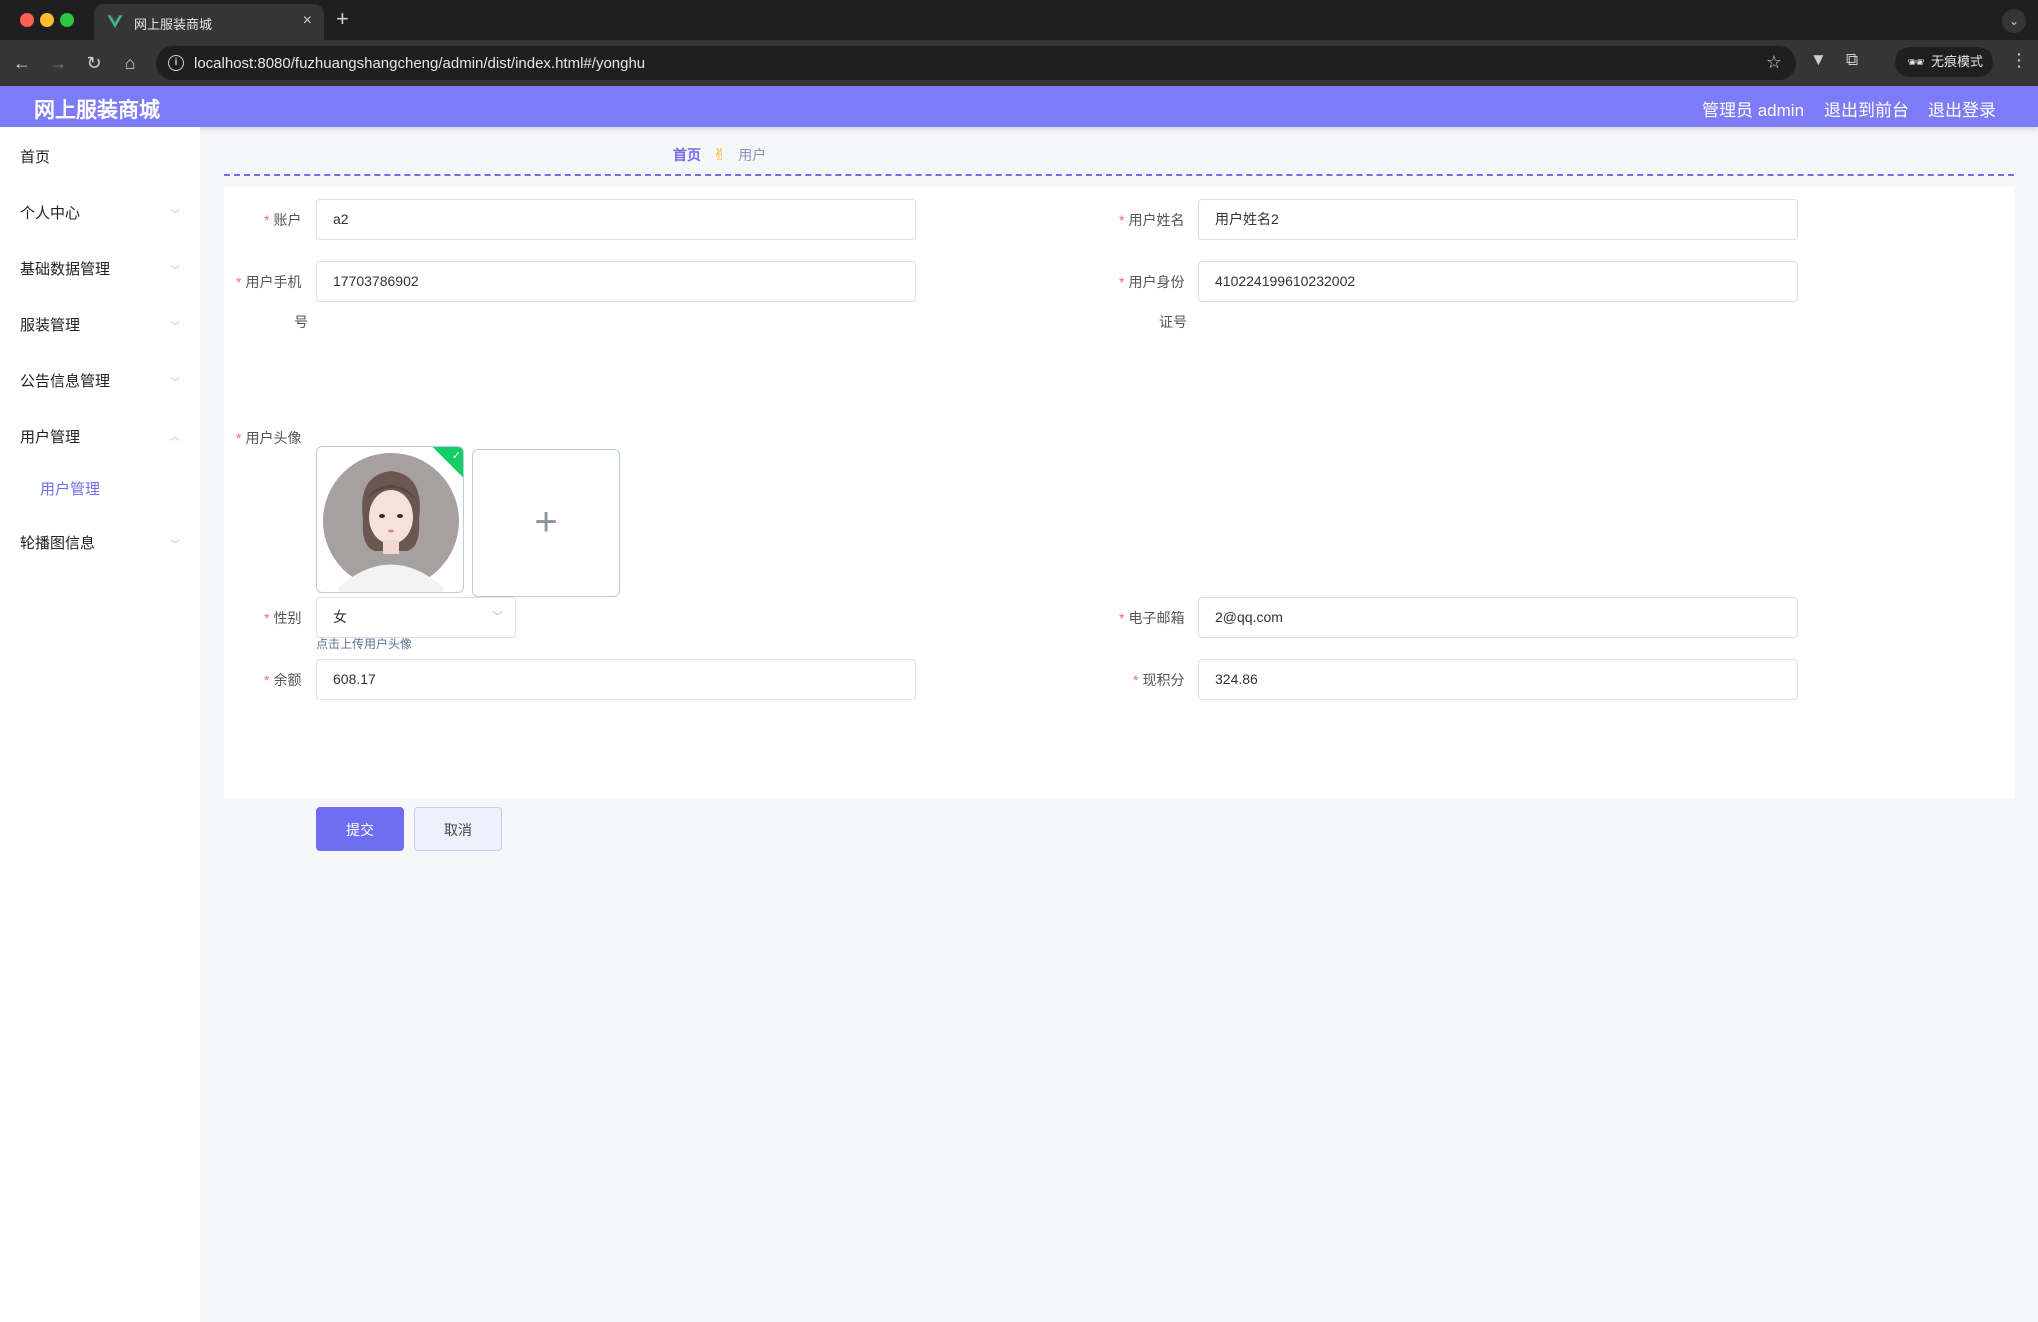  What do you see at coordinates (50, 324) in the screenshot?
I see `sidebar-item-clothing: 服装管理` at bounding box center [50, 324].